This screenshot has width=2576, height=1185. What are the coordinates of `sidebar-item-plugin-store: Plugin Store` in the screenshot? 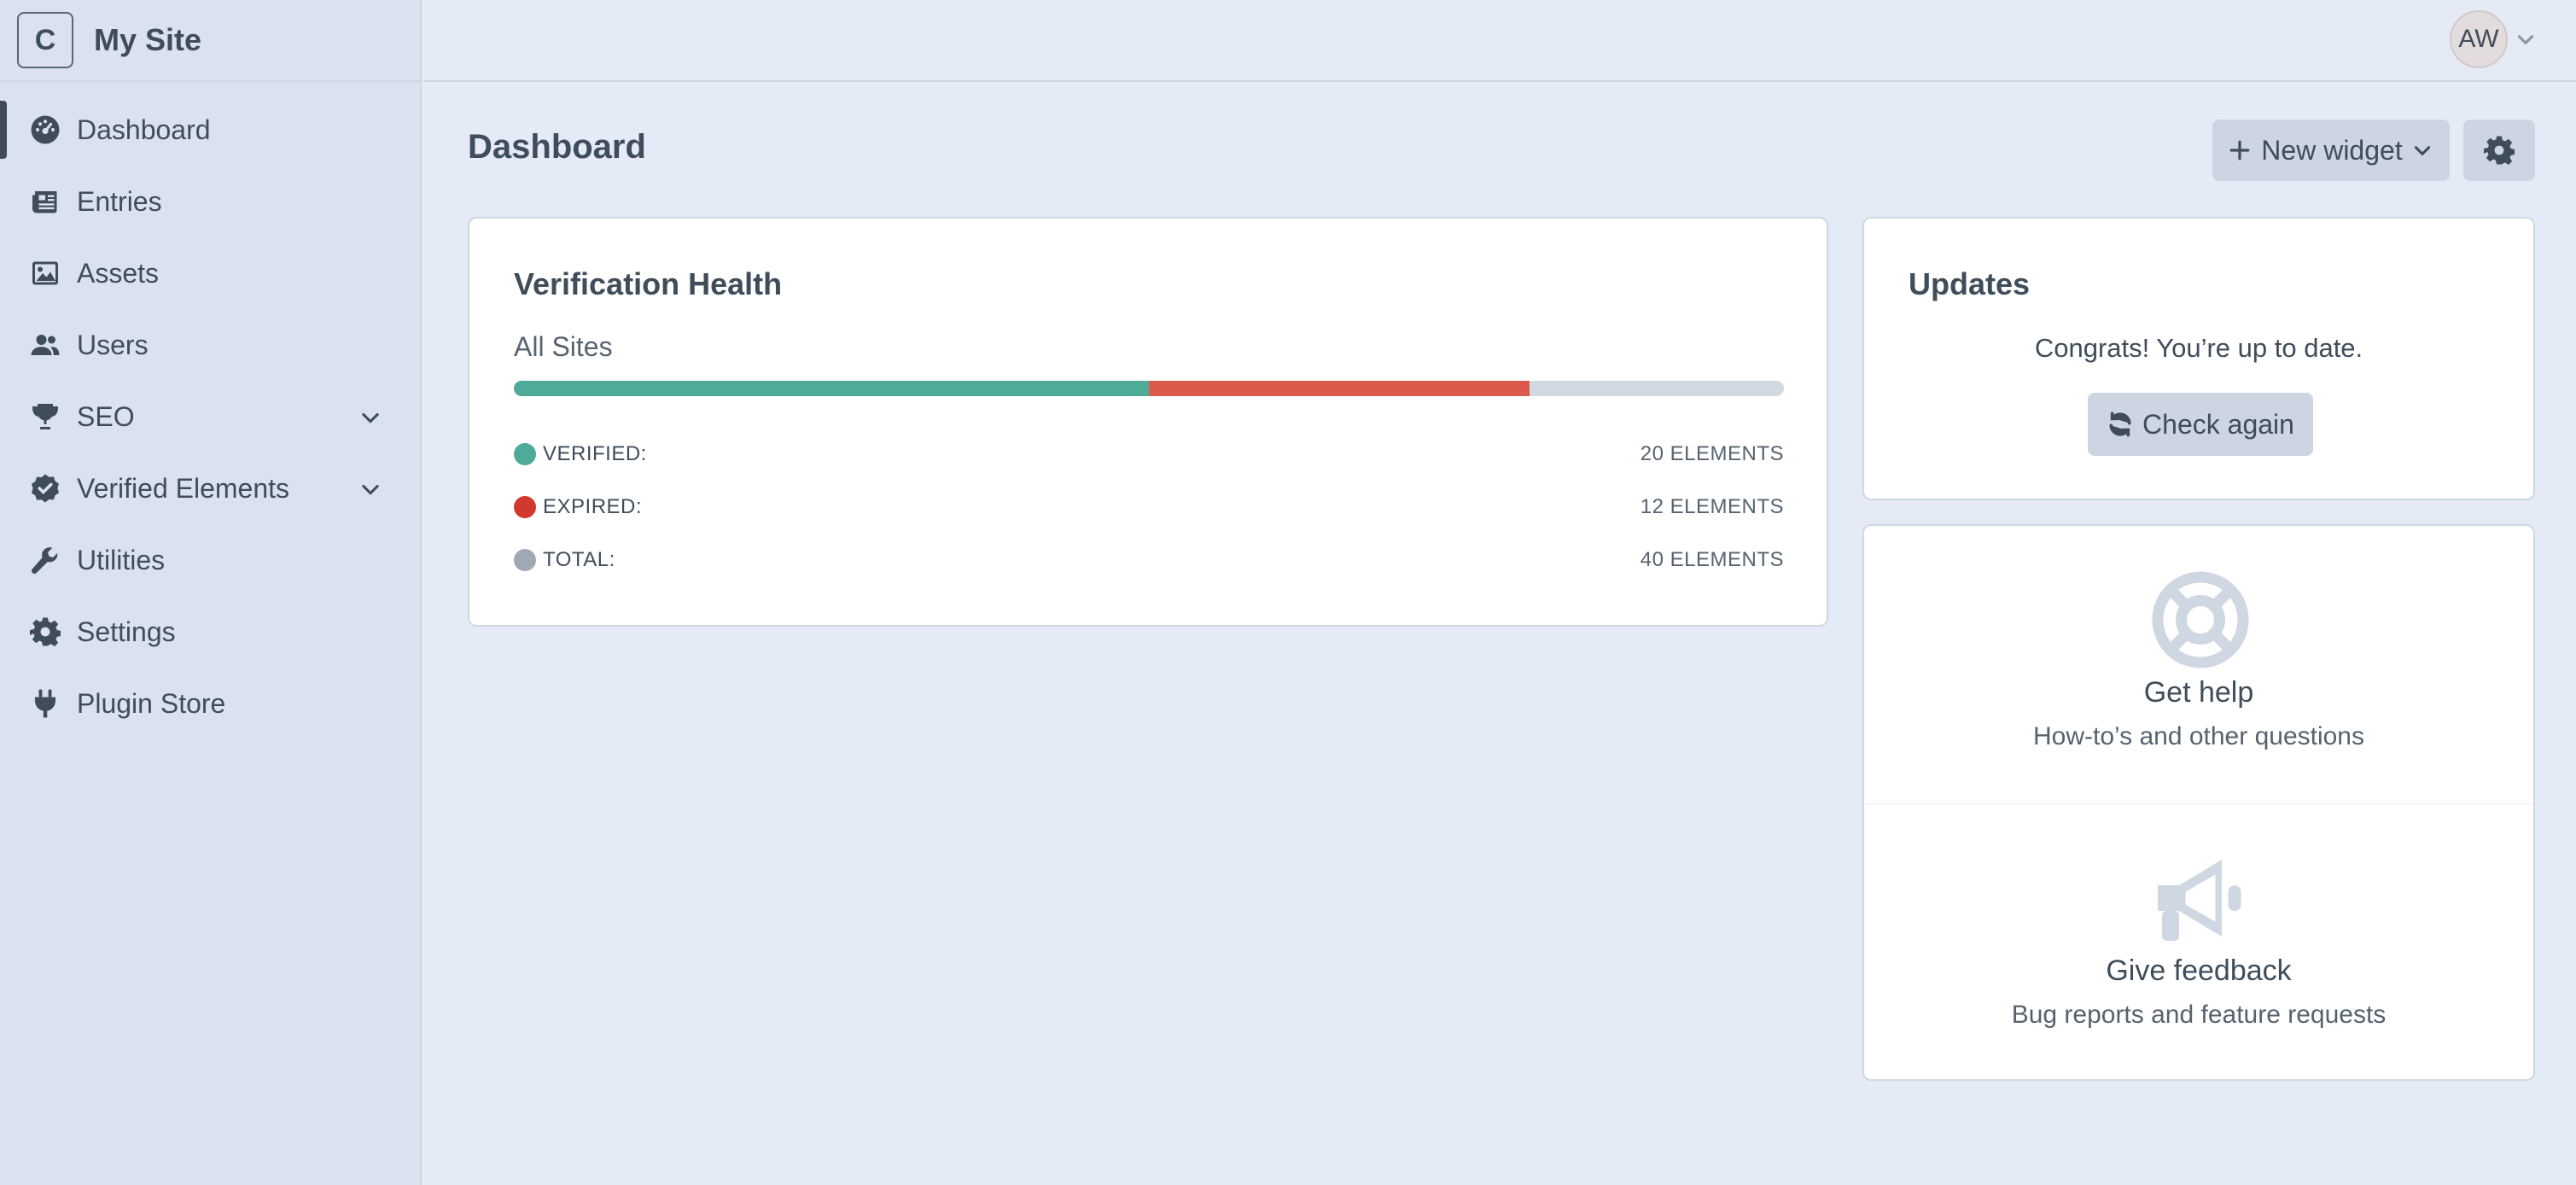 It's located at (210, 703).